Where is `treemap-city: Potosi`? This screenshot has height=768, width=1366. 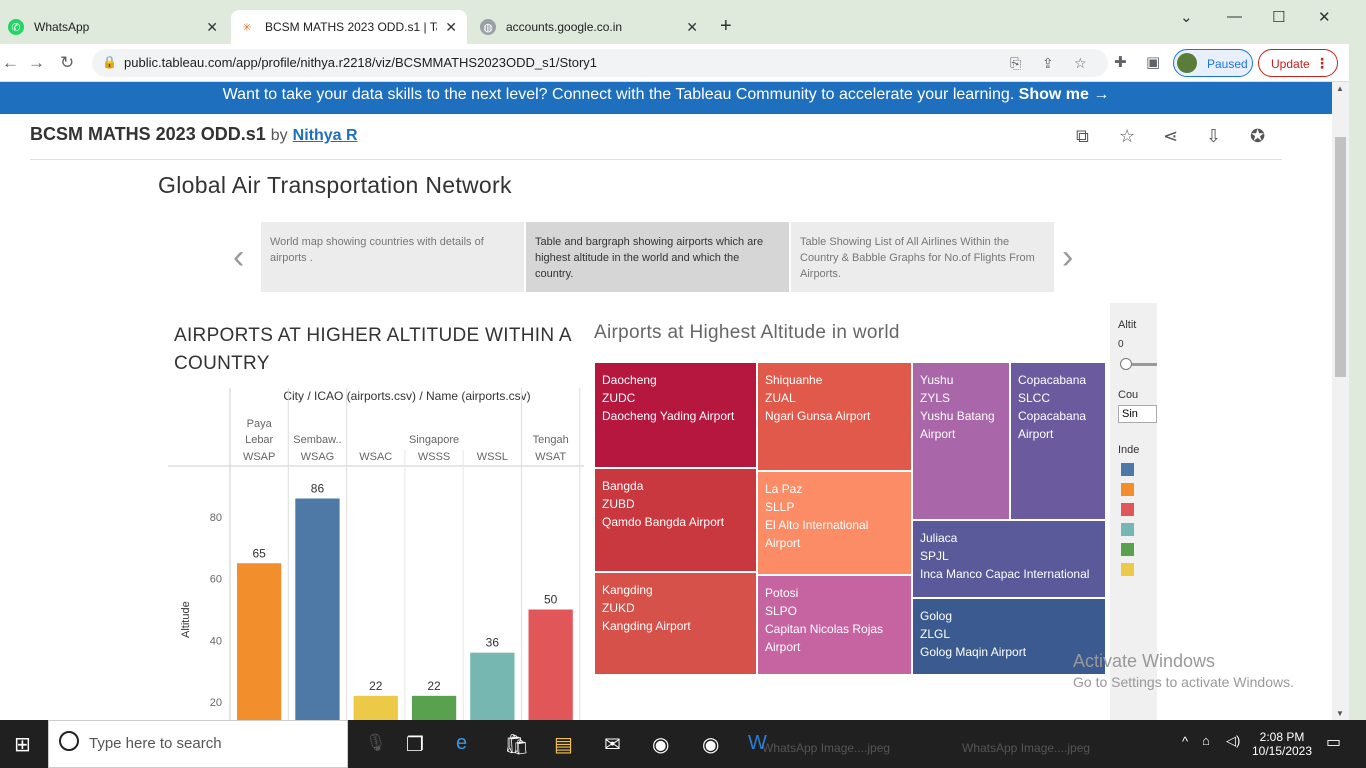 treemap-city: Potosi is located at coordinates (782, 593).